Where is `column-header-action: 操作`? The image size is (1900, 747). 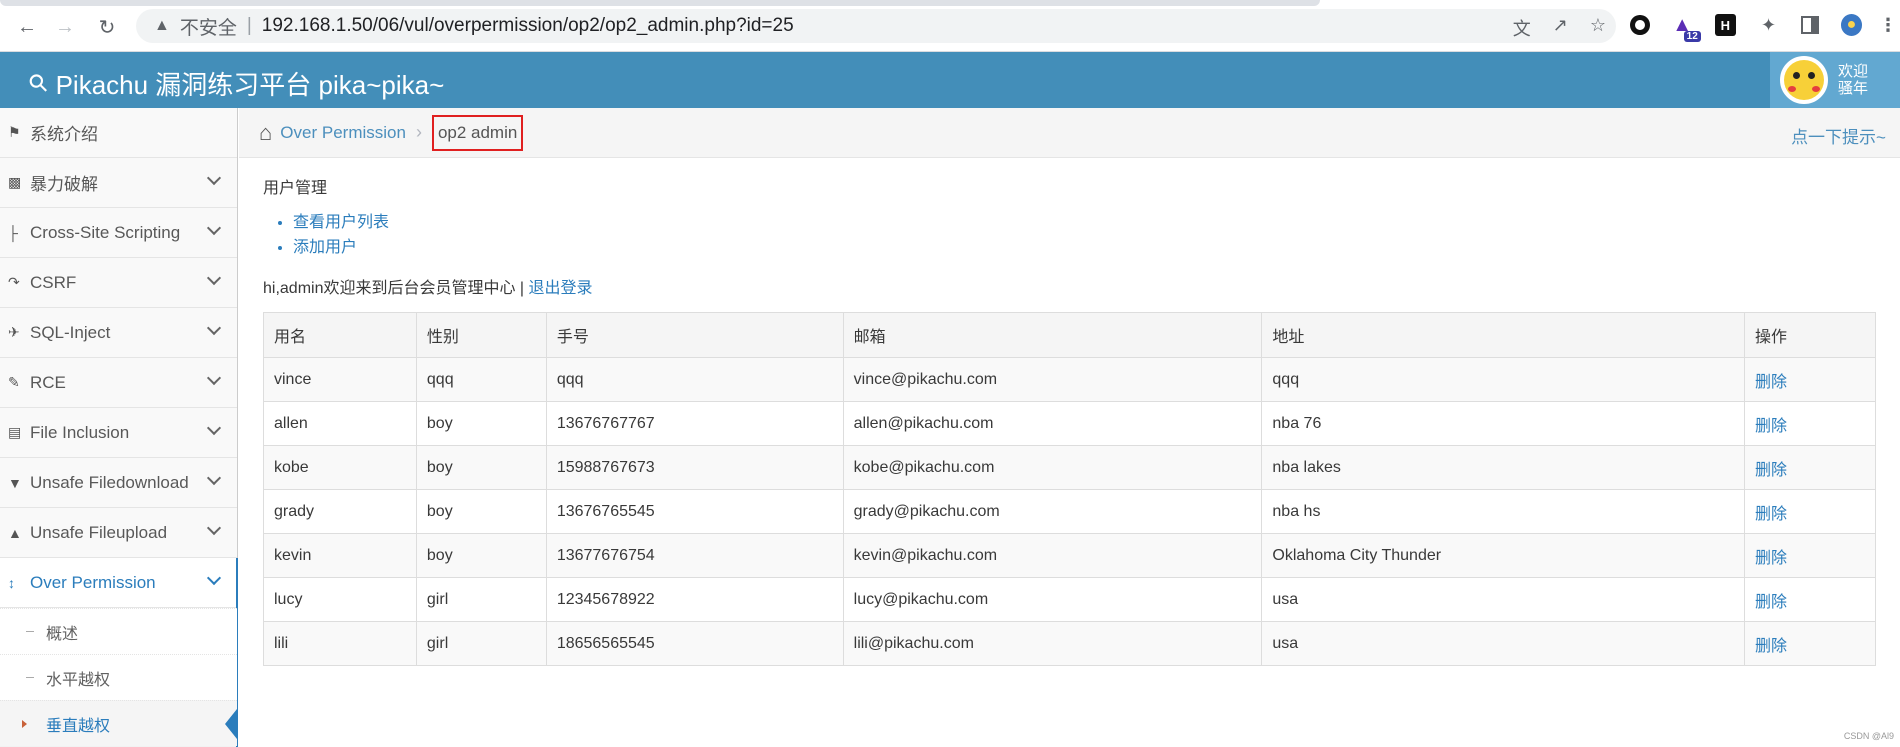 column-header-action: 操作 is located at coordinates (1810, 335).